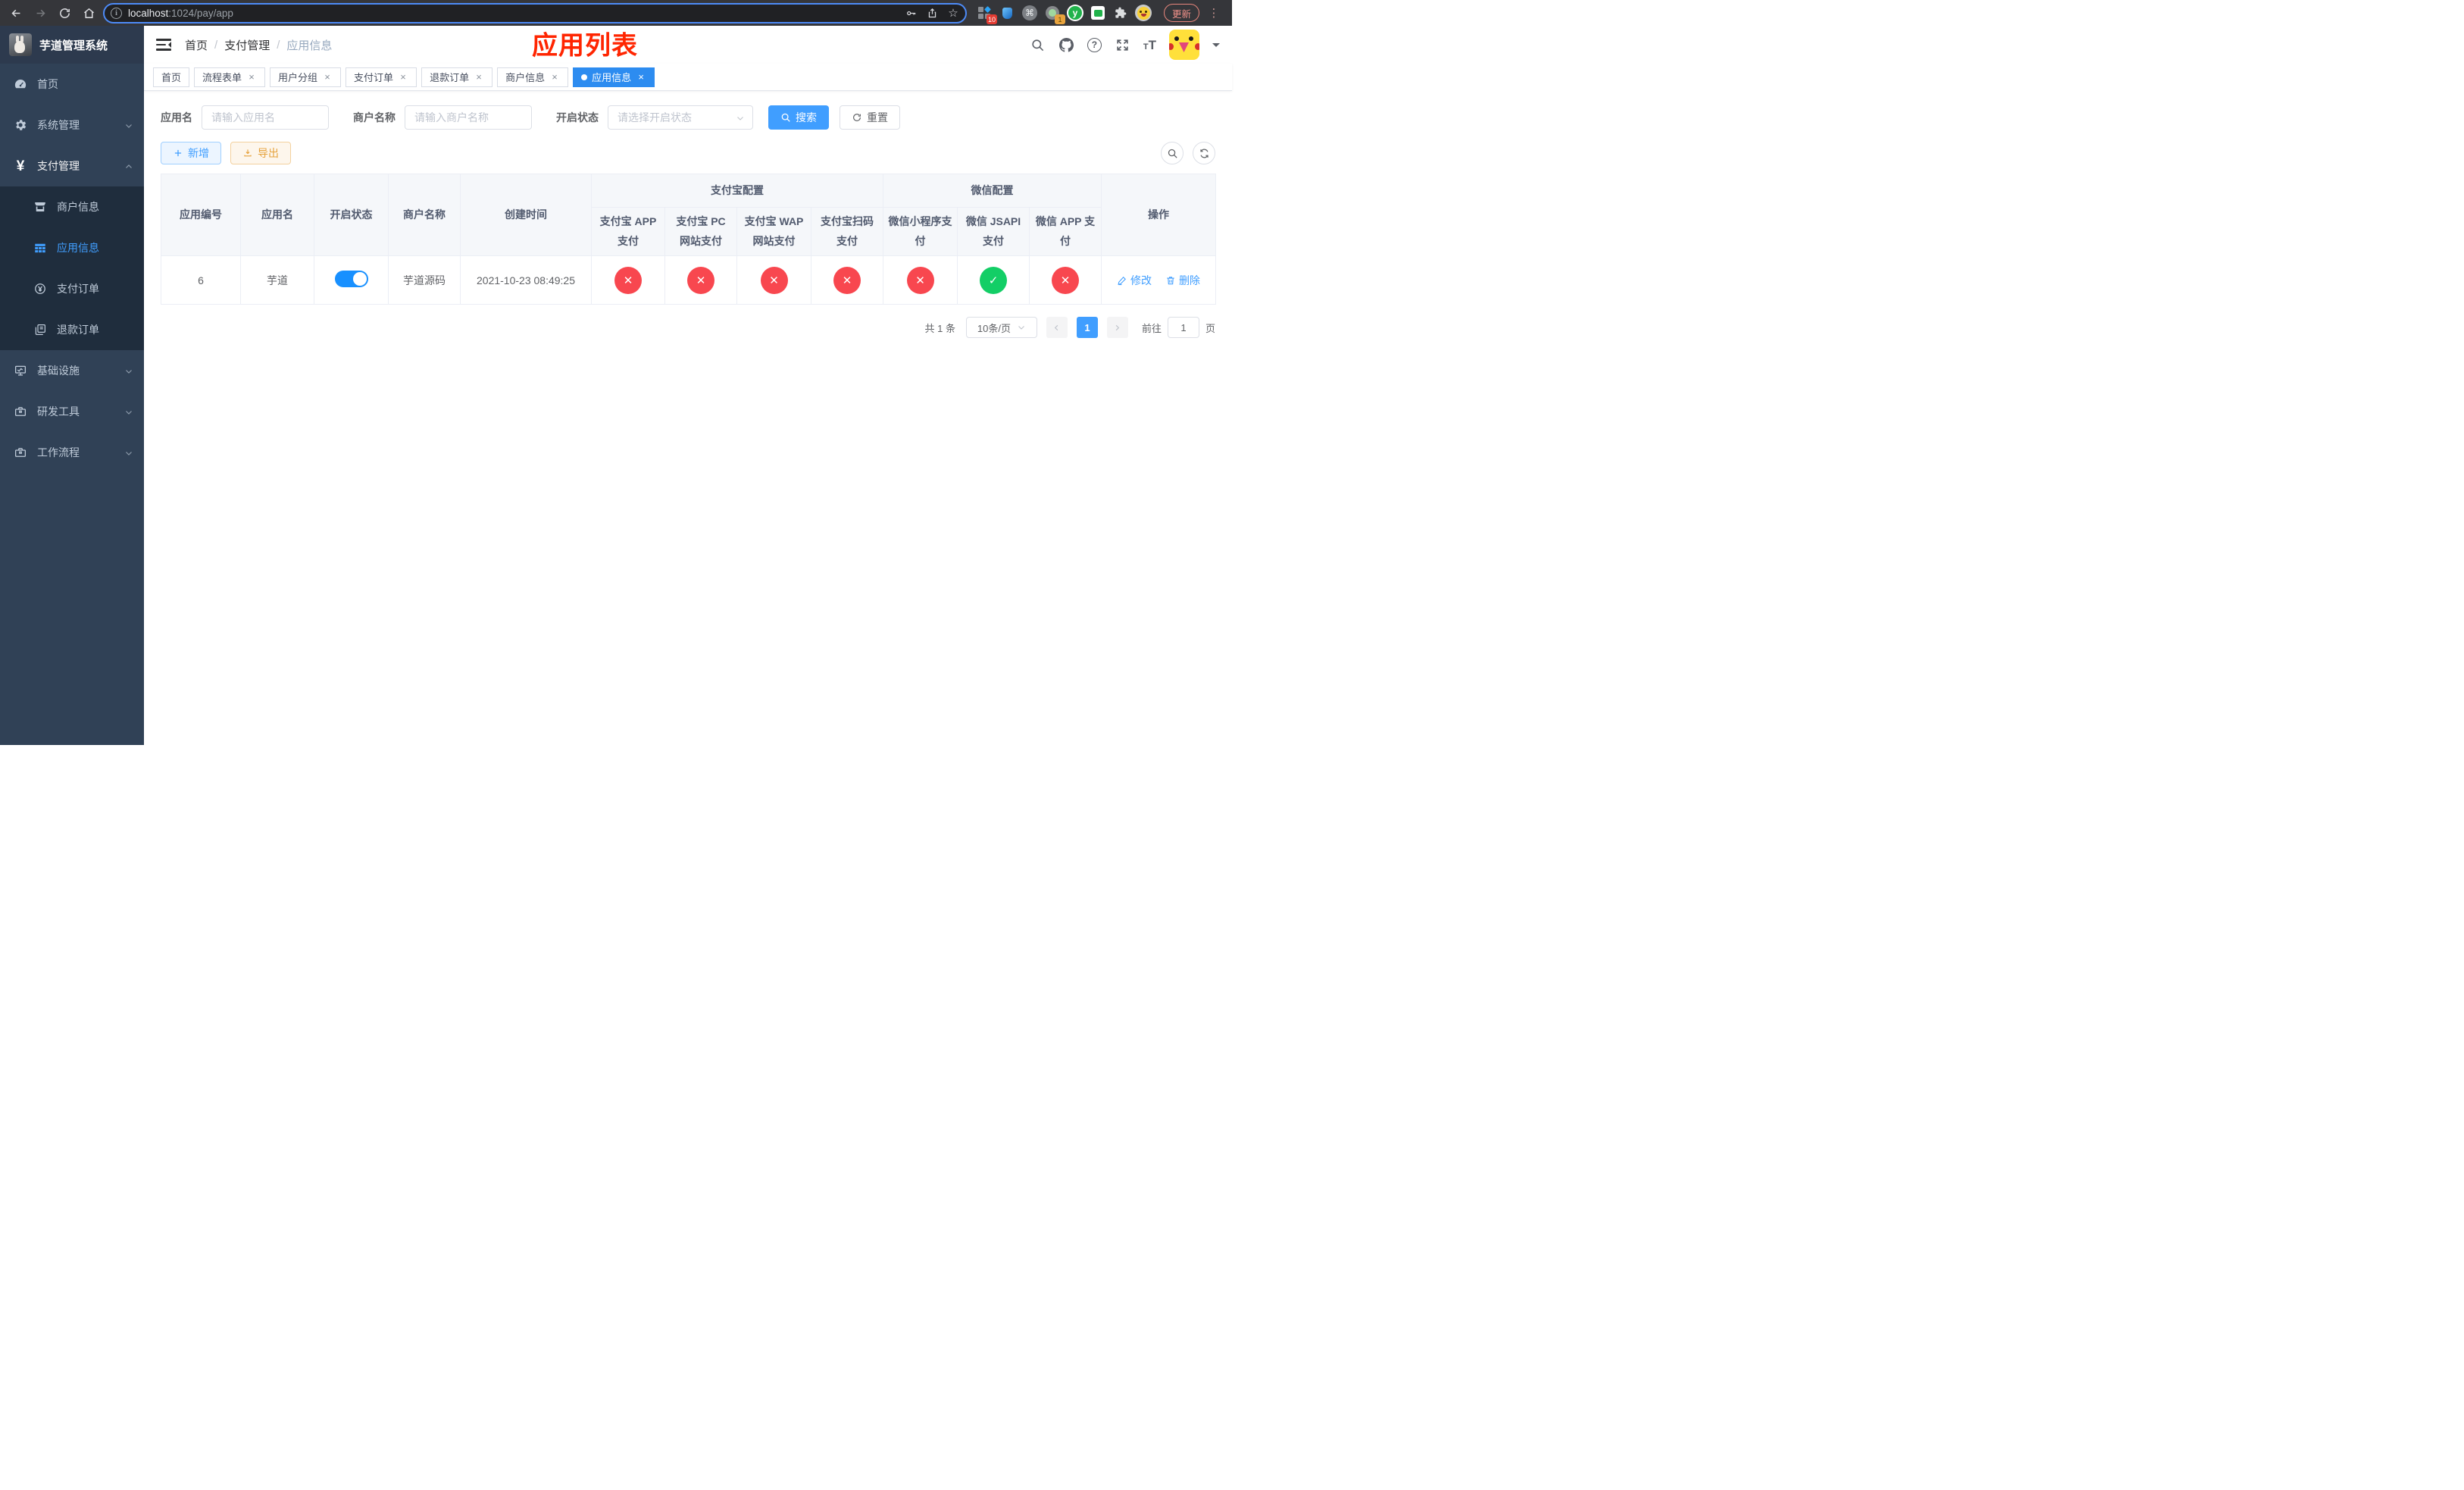  Describe the element at coordinates (1158, 280) in the screenshot. I see `cell-actions: 修改 删除` at that location.